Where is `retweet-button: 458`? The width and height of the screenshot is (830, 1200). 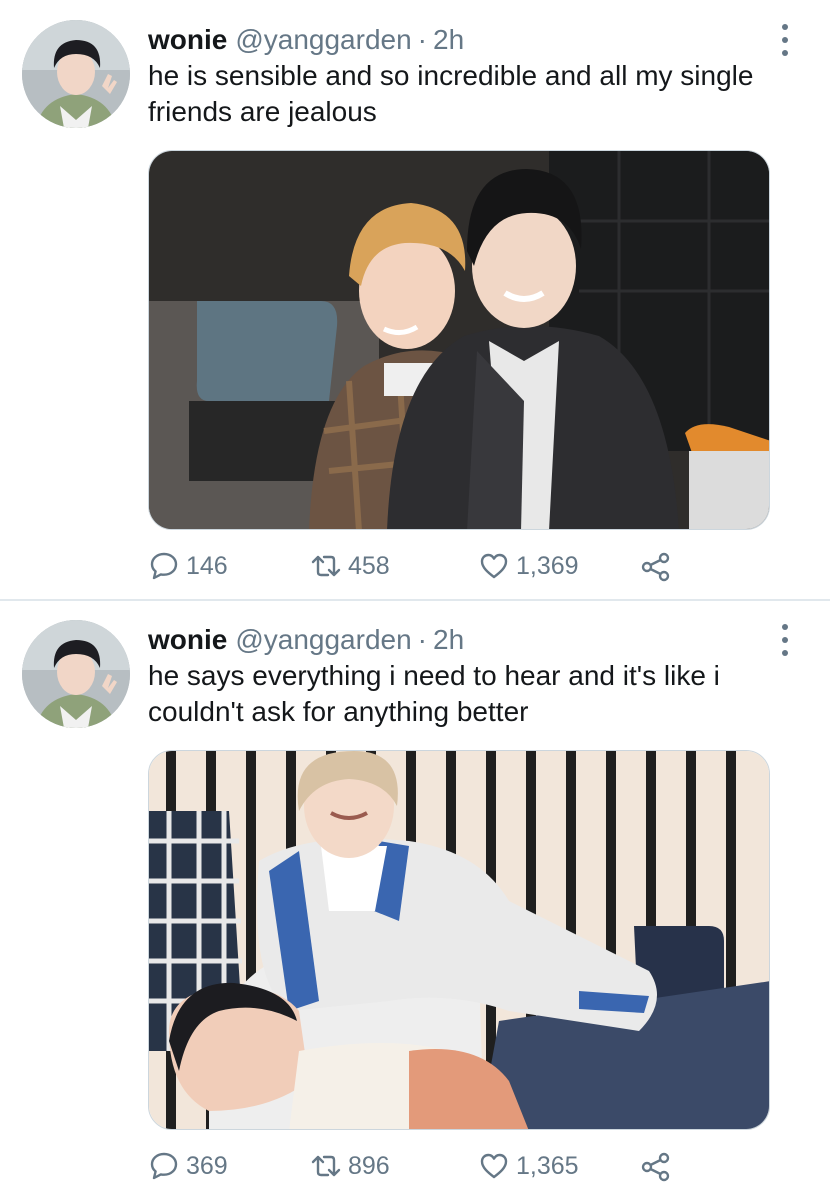
retweet-button: 458 is located at coordinates (350, 566).